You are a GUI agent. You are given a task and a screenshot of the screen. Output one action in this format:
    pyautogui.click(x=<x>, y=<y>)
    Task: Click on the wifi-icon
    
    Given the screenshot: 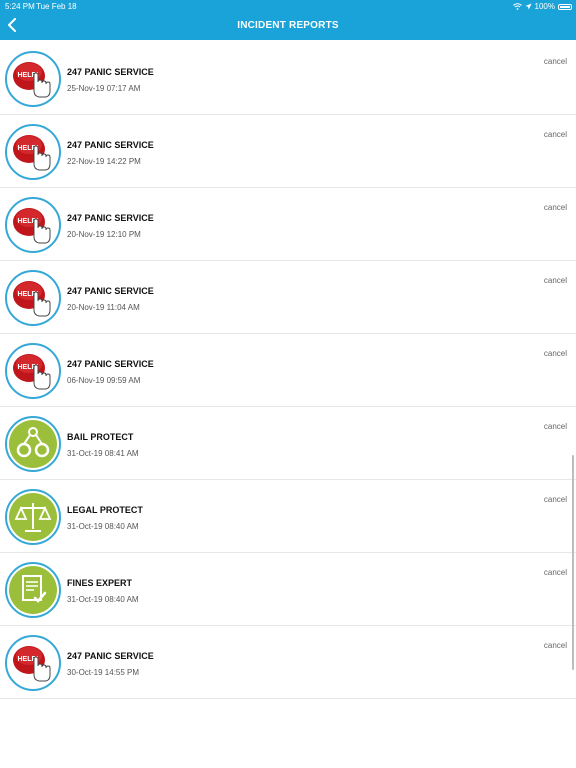 What is the action you would take?
    pyautogui.click(x=517, y=6)
    